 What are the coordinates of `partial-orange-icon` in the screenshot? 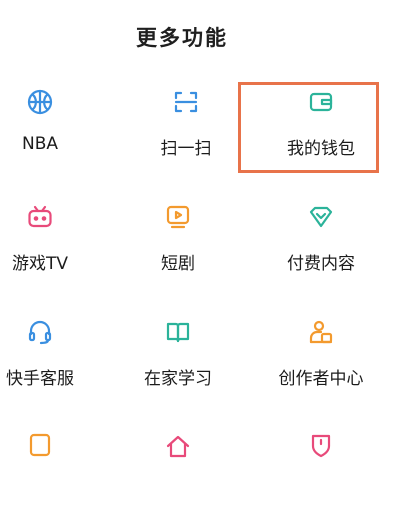 It's located at (40, 446).